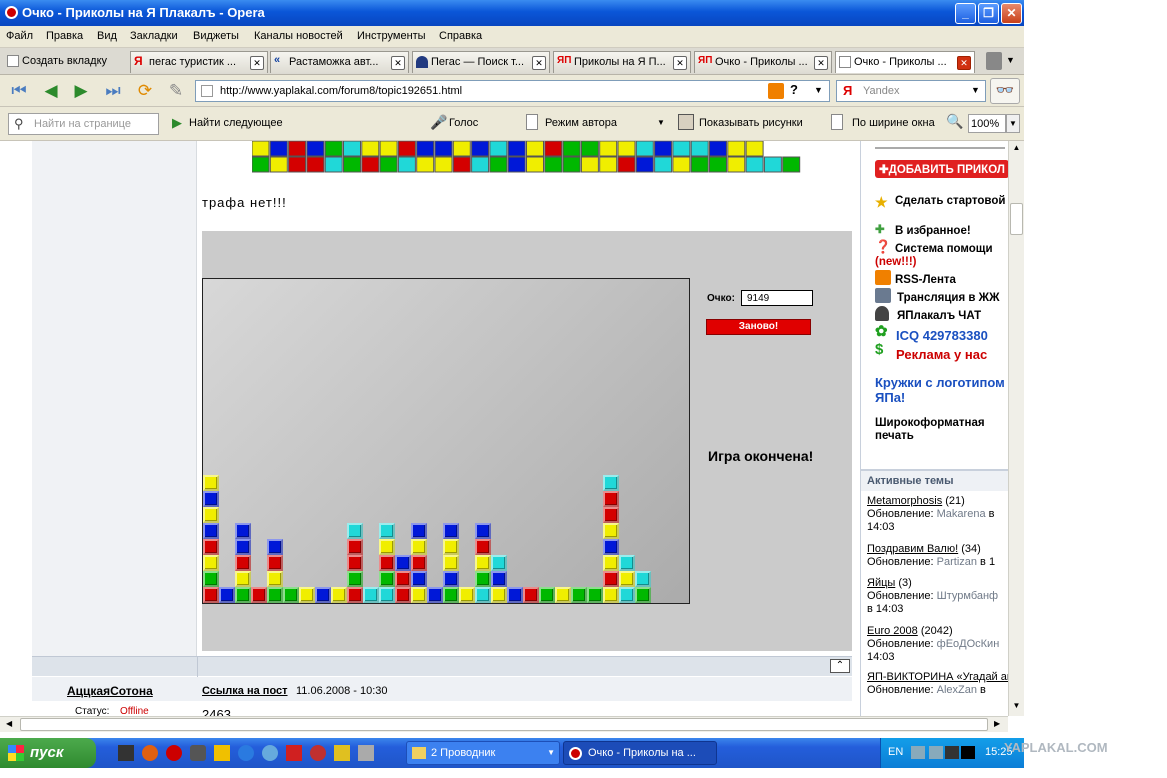  Describe the element at coordinates (904, 501) in the screenshot. I see `topic-link: Metamorphosis` at that location.